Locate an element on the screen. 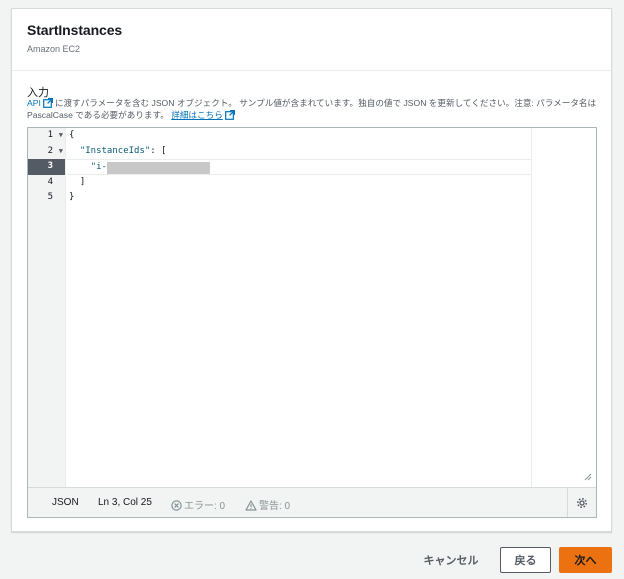 This screenshot has height=579, width=624. line-number: 4 is located at coordinates (50, 181).